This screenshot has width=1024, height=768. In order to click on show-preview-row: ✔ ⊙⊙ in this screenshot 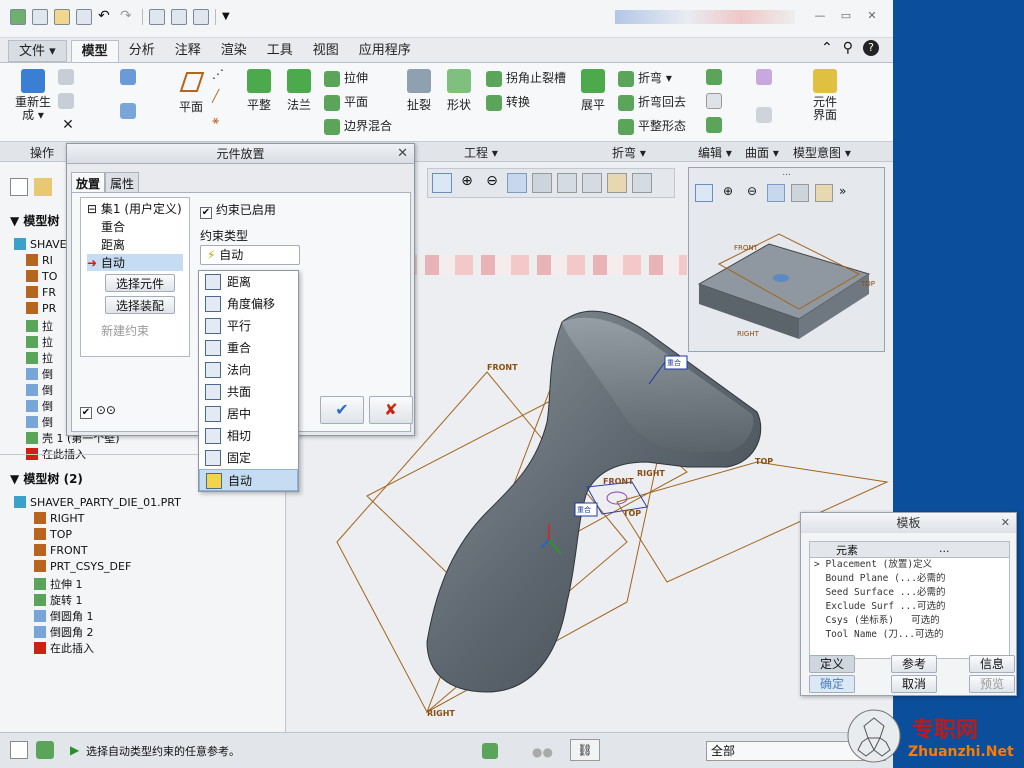, I will do `click(98, 411)`.